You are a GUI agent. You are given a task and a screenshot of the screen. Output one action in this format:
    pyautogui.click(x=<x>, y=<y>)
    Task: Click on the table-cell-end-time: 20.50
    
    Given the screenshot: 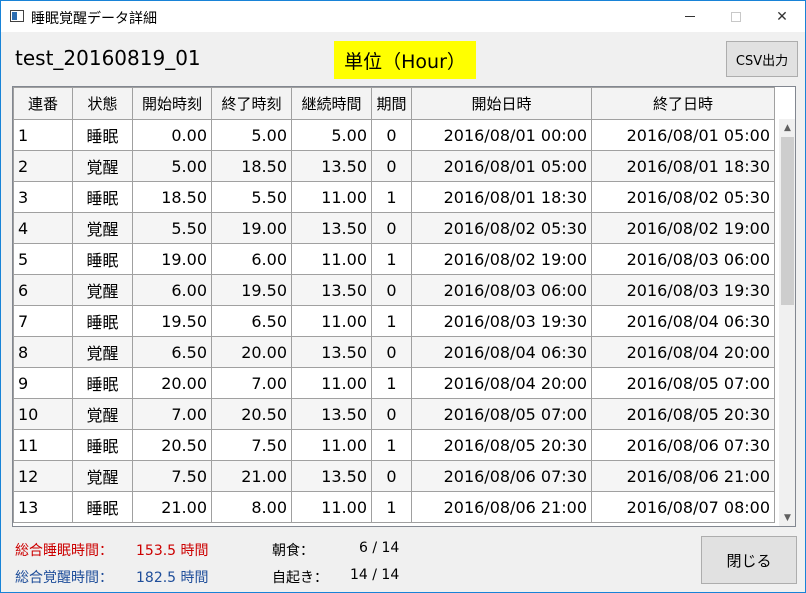 What is the action you would take?
    pyautogui.click(x=251, y=414)
    